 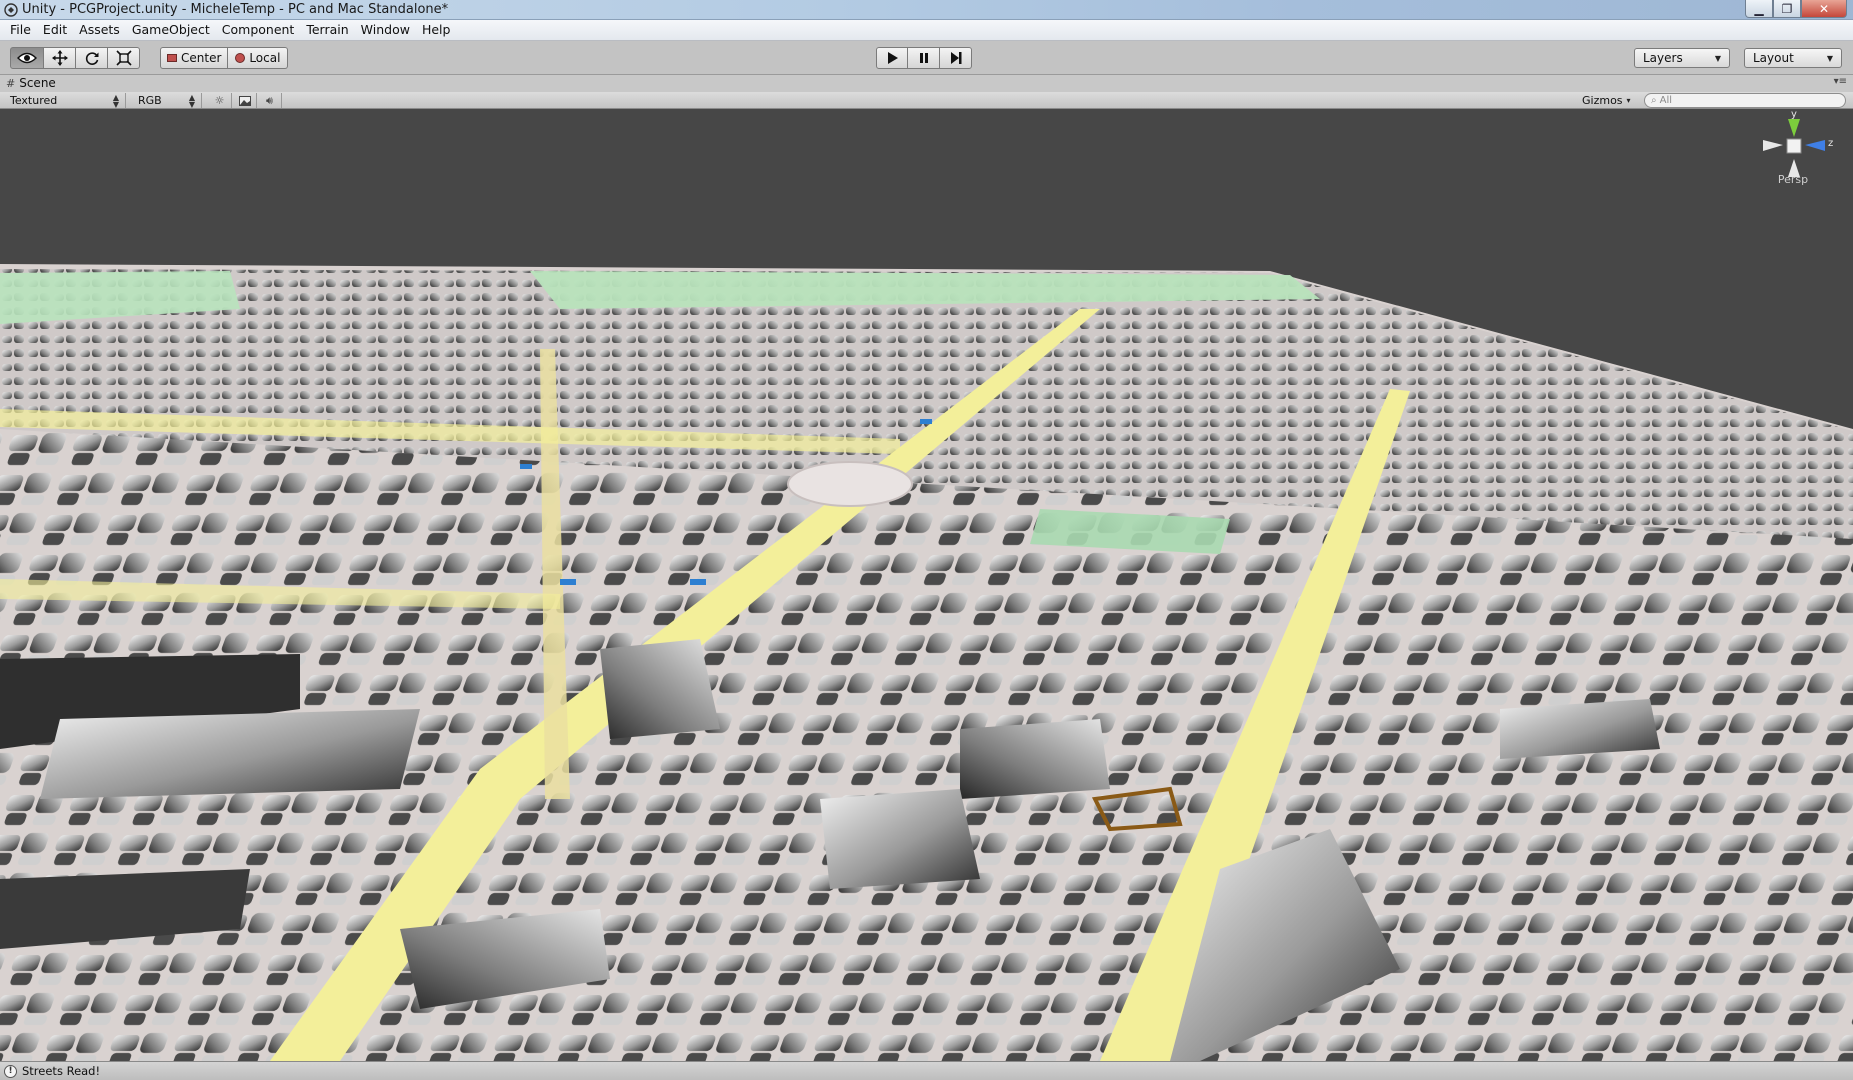 I want to click on view-tool-button, so click(x=27, y=58).